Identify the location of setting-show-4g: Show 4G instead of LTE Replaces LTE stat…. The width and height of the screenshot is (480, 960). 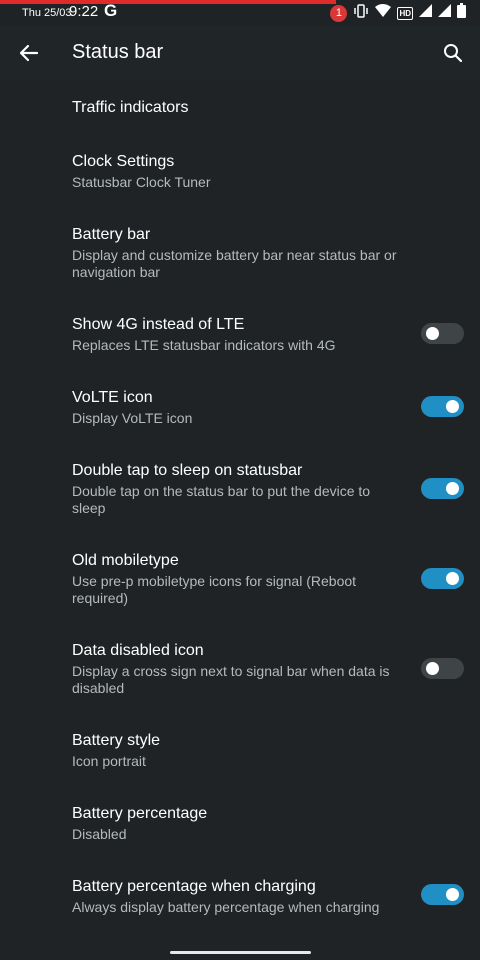
(240, 333).